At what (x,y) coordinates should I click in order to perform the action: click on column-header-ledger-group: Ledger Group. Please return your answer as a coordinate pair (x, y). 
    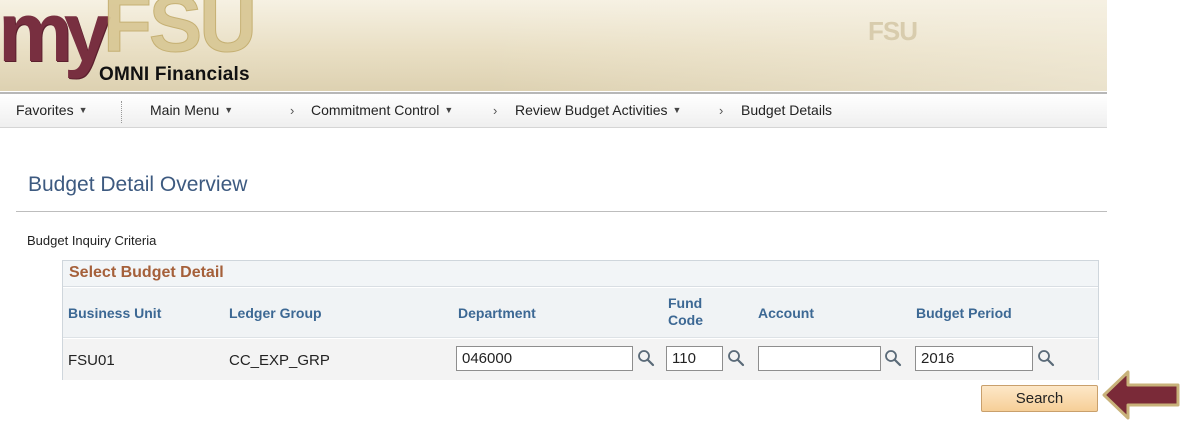
    Looking at the image, I should click on (275, 313).